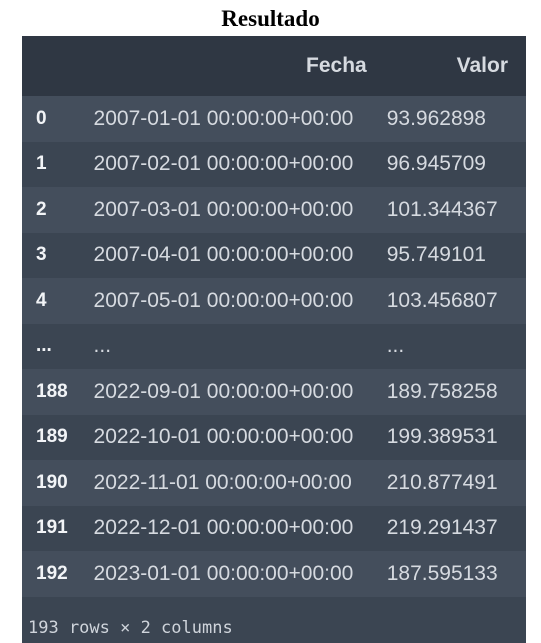 Image resolution: width=541 pixels, height=643 pixels. What do you see at coordinates (223, 118) in the screenshot?
I see `fecha-cell: 2007-01-01 00:00:00+00:00` at bounding box center [223, 118].